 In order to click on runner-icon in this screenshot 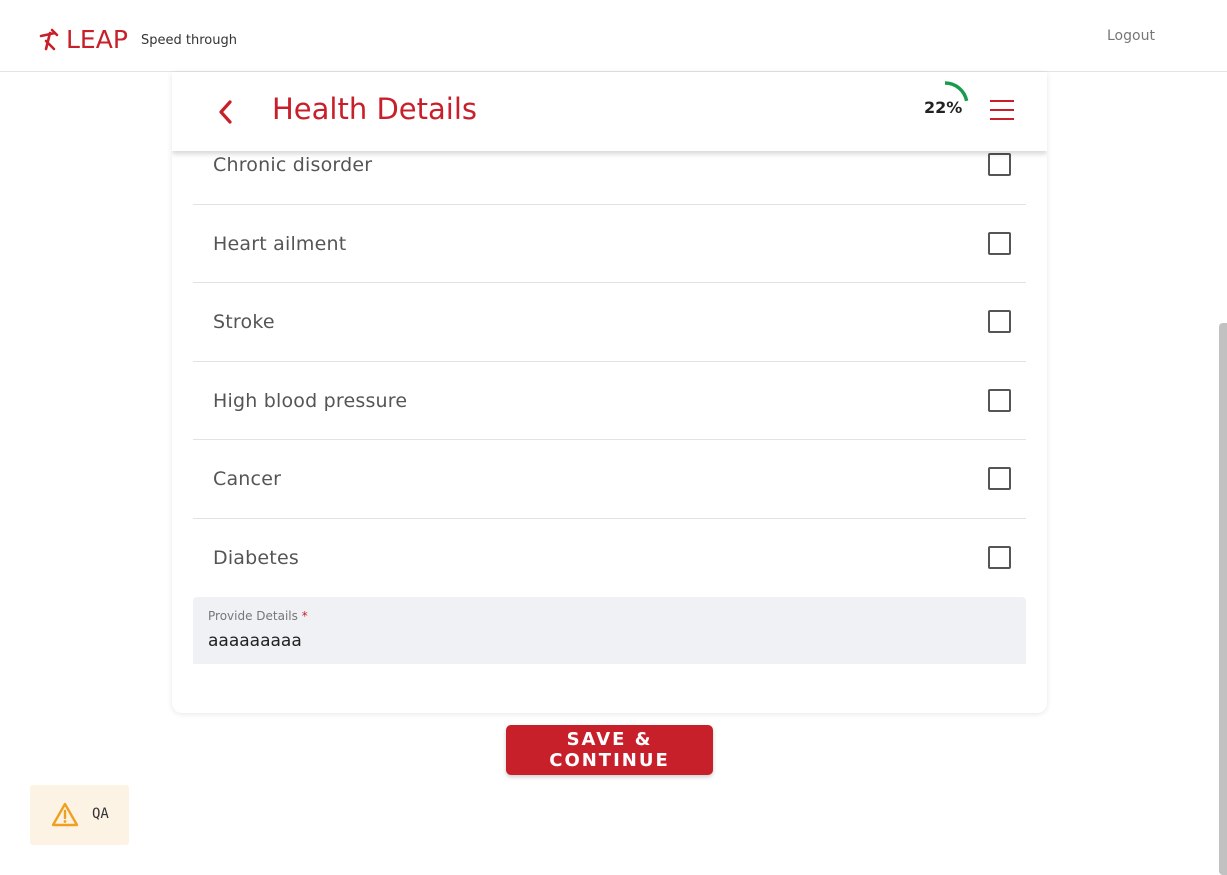, I will do `click(49, 39)`.